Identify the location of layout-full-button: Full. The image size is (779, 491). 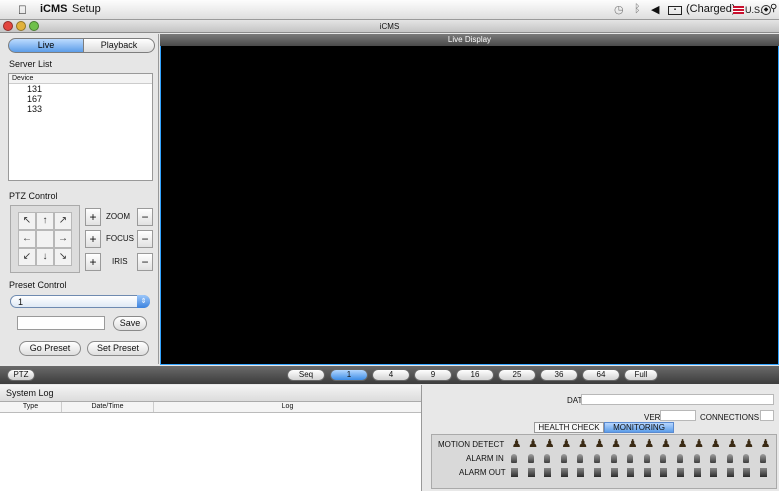
(641, 375).